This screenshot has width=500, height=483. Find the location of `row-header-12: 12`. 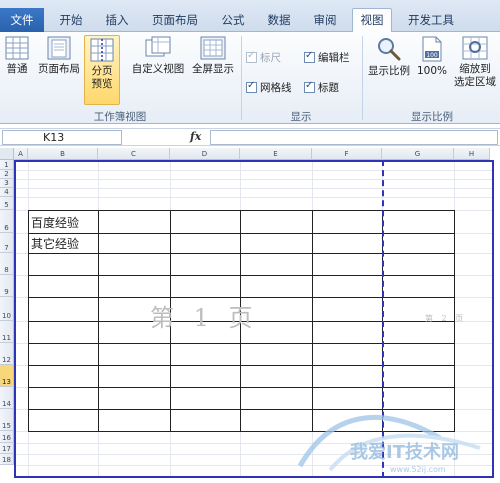

row-header-12: 12 is located at coordinates (7, 354).